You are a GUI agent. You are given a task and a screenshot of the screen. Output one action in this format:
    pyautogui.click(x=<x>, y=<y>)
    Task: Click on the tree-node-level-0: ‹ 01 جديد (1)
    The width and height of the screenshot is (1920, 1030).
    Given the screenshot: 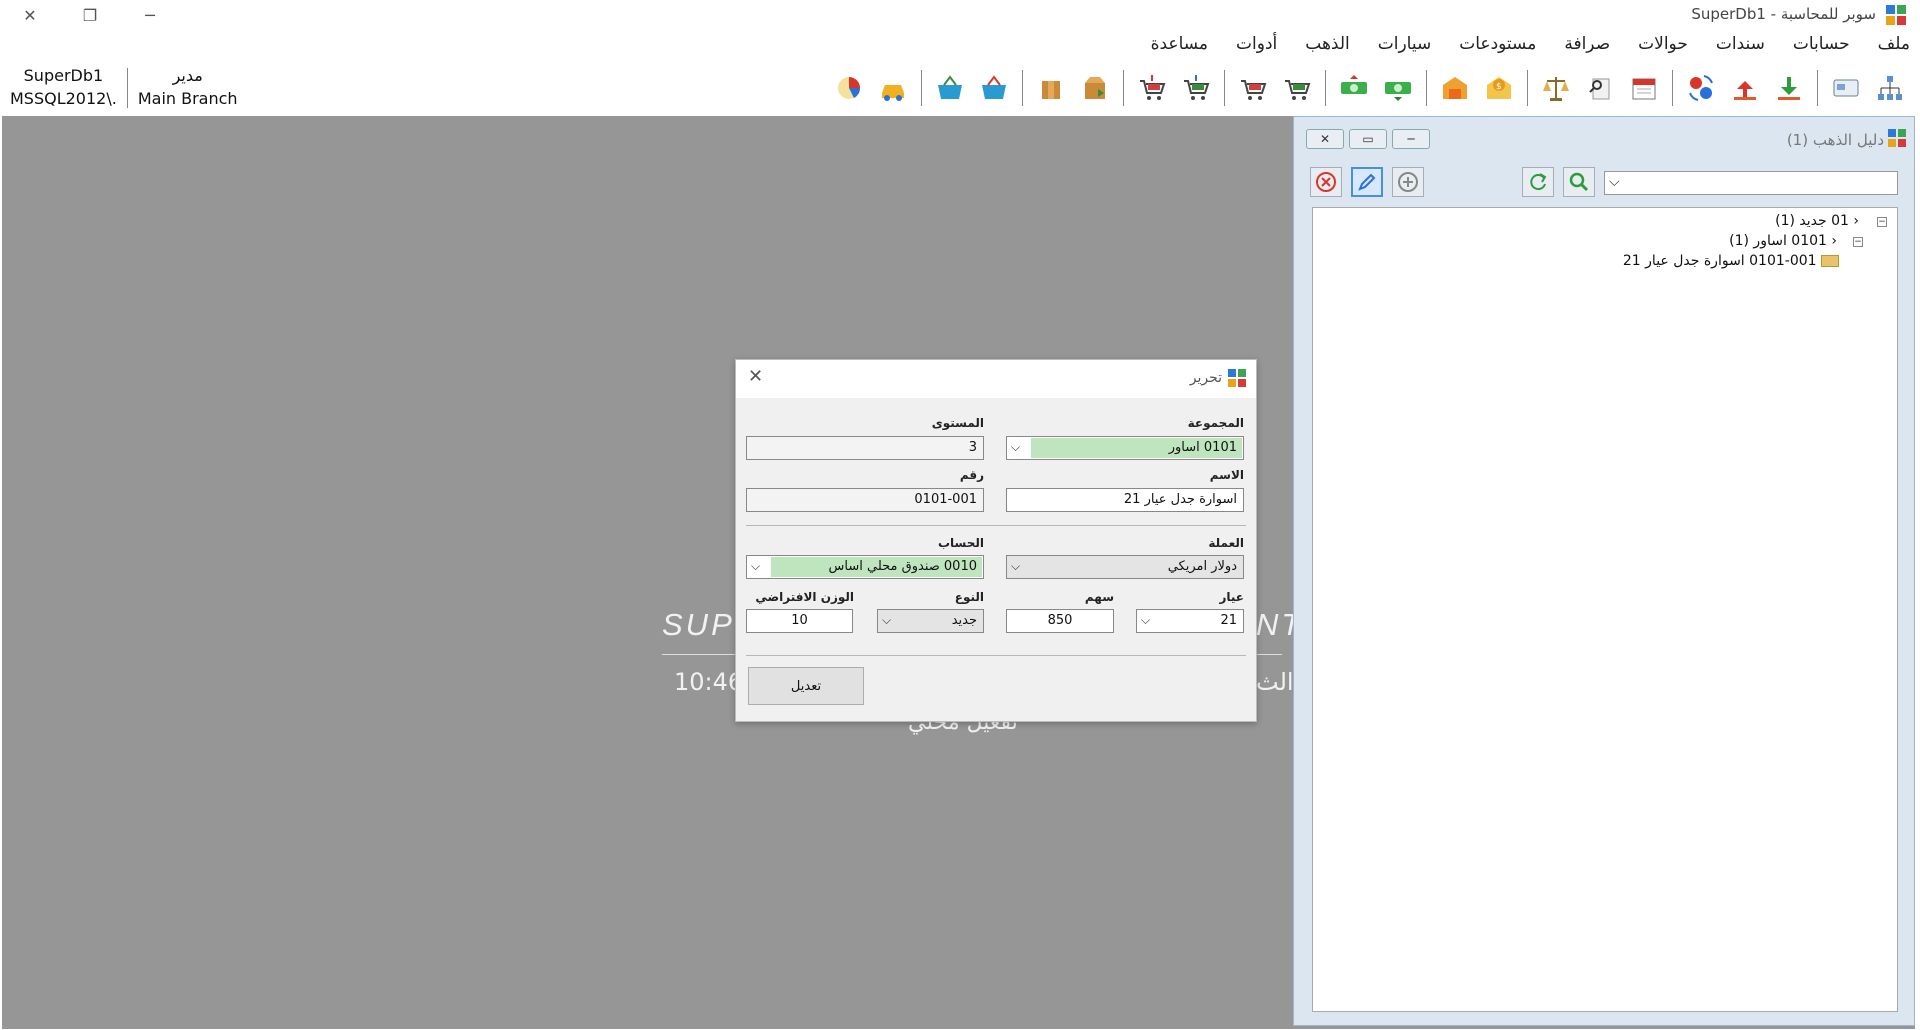 What is the action you would take?
    pyautogui.click(x=1817, y=221)
    